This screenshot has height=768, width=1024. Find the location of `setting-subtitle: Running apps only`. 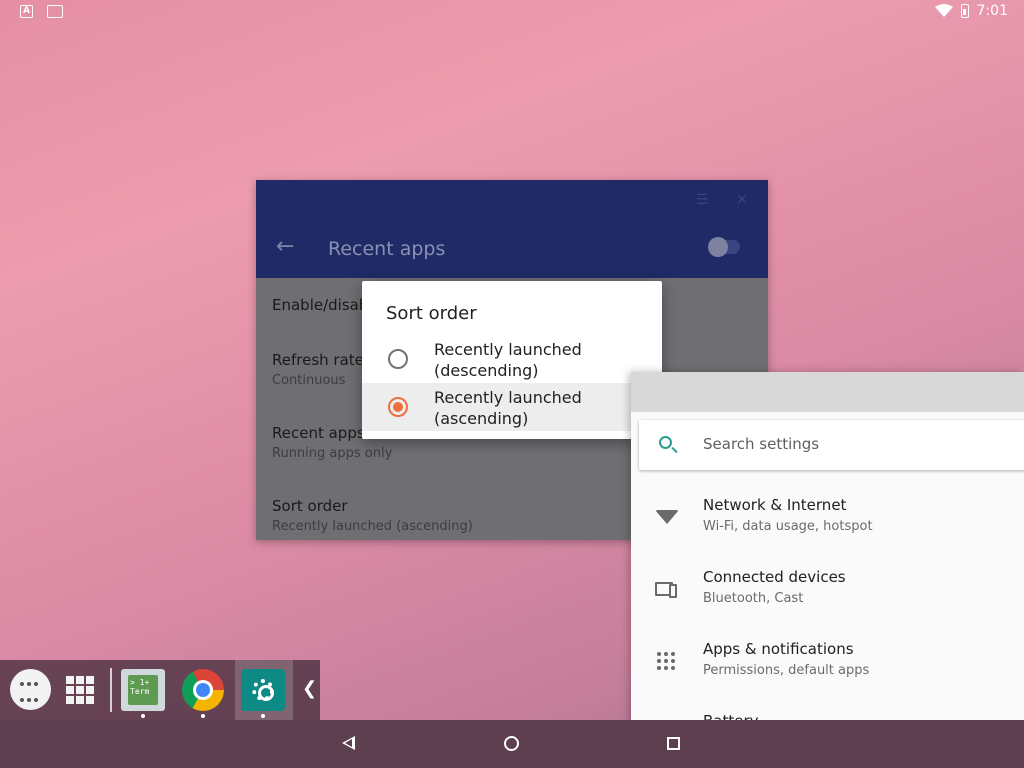

setting-subtitle: Running apps only is located at coordinates (332, 453).